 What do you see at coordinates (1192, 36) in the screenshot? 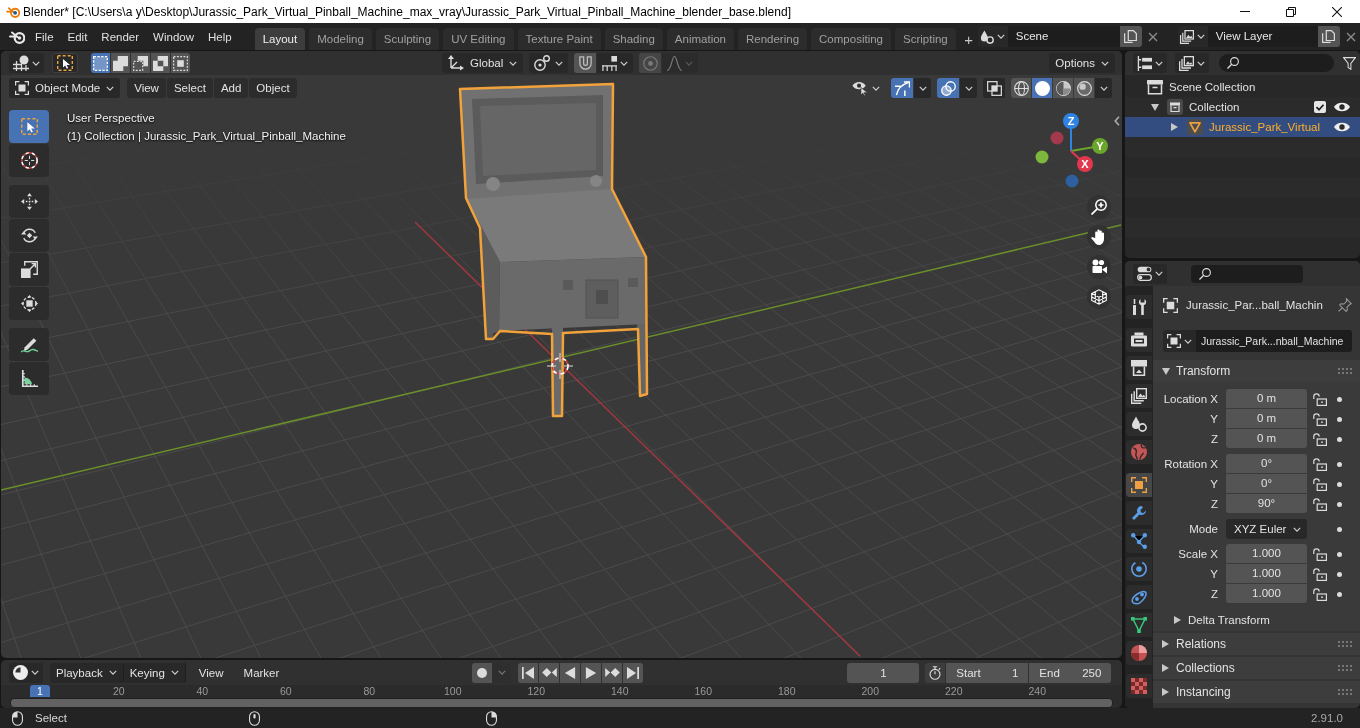
I see `view-layer-dropdown` at bounding box center [1192, 36].